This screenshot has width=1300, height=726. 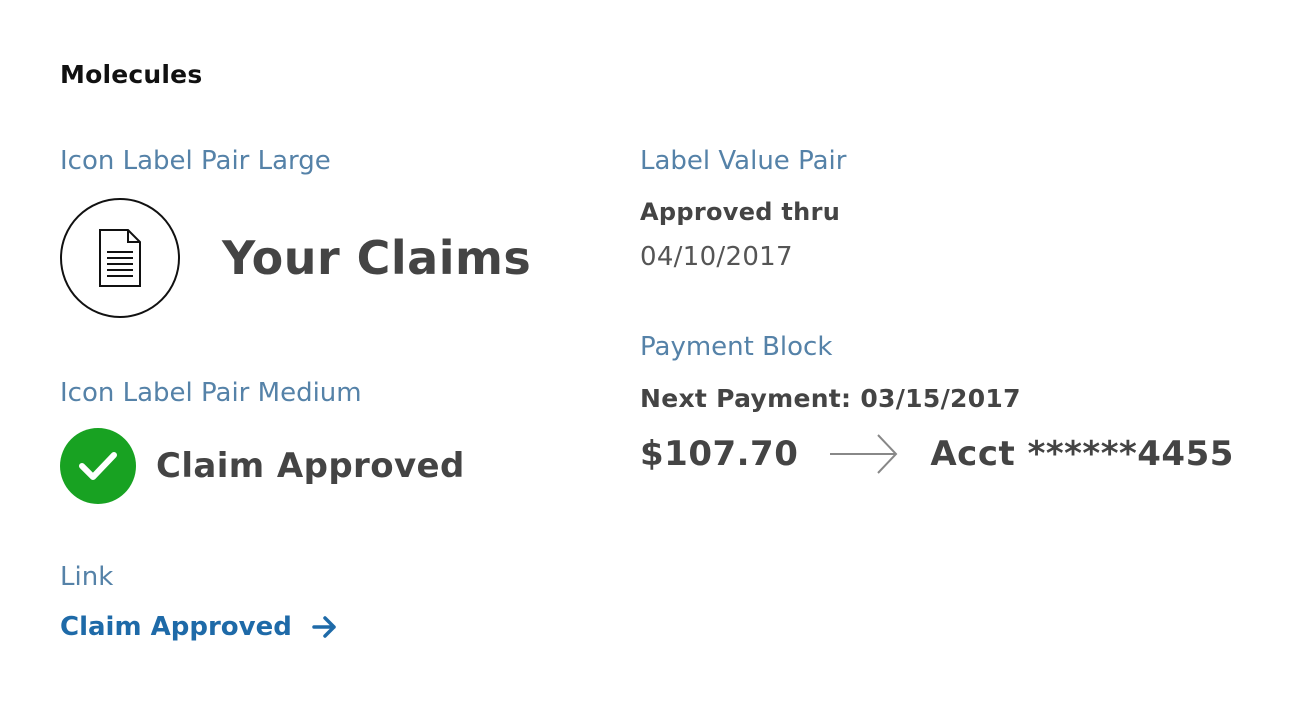 What do you see at coordinates (131, 74) in the screenshot?
I see `page-heading: Molecules` at bounding box center [131, 74].